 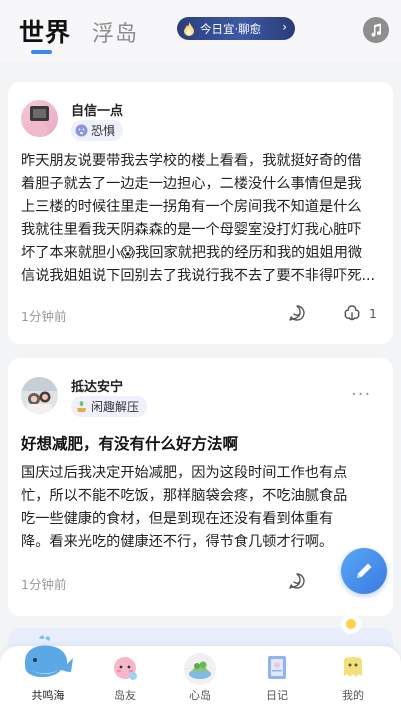 I want to click on nav-item-profile: 我的, so click(x=353, y=679).